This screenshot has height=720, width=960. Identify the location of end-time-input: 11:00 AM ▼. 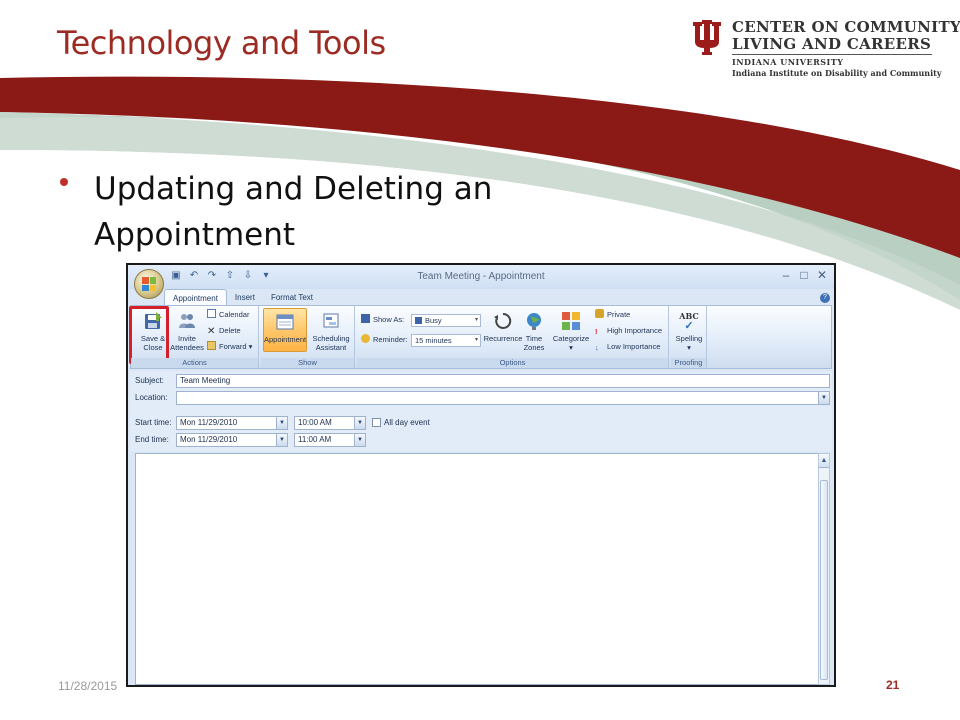
(330, 440).